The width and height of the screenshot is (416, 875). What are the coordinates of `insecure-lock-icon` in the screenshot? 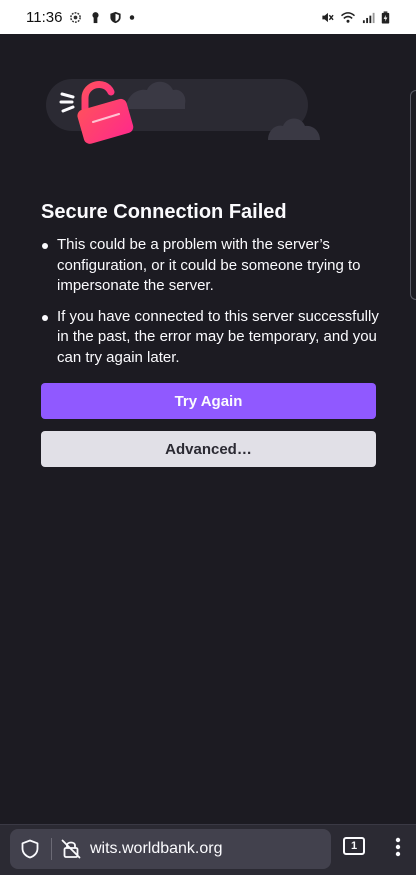 It's located at (71, 849).